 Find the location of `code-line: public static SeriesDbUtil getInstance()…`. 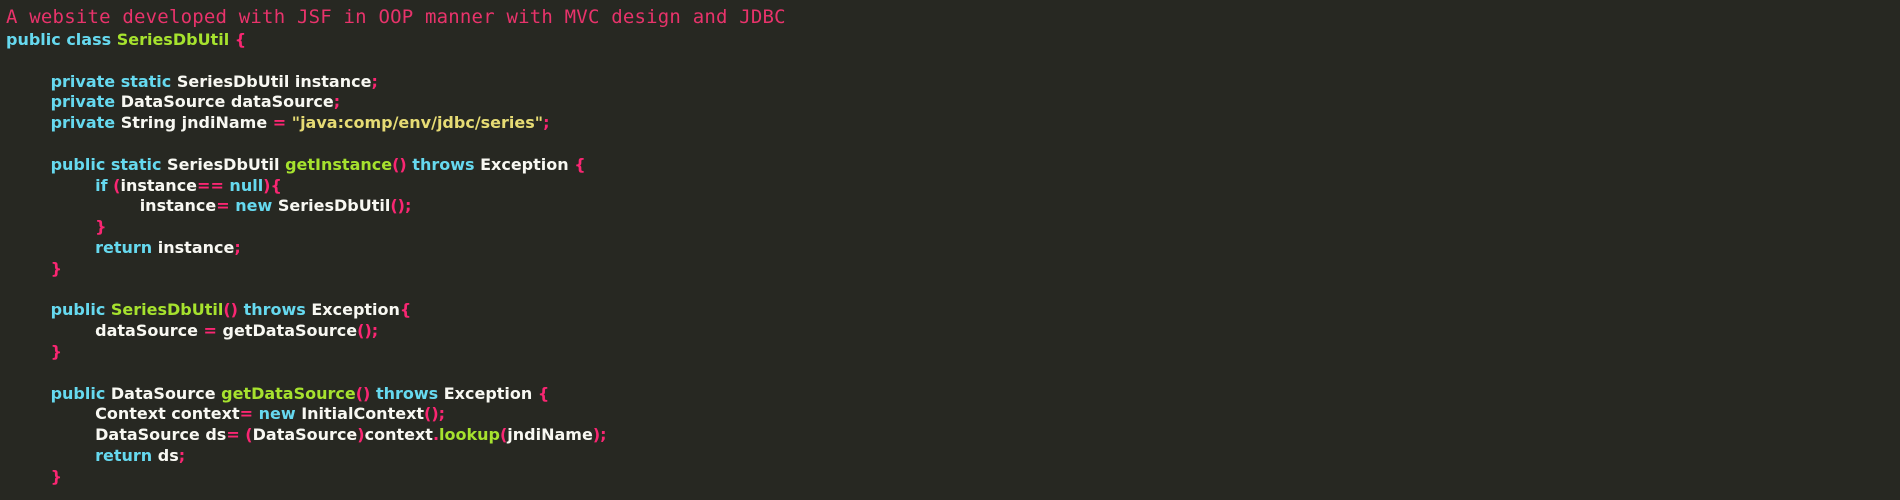

code-line: public static SeriesDbUtil getInstance()… is located at coordinates (306, 165).